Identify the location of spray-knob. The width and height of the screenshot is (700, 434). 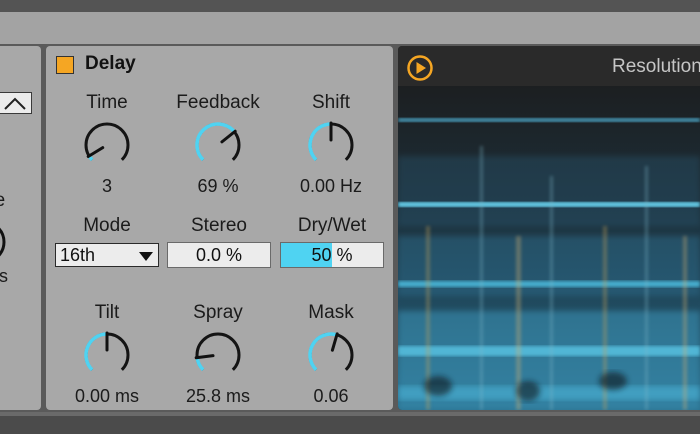
(218, 355).